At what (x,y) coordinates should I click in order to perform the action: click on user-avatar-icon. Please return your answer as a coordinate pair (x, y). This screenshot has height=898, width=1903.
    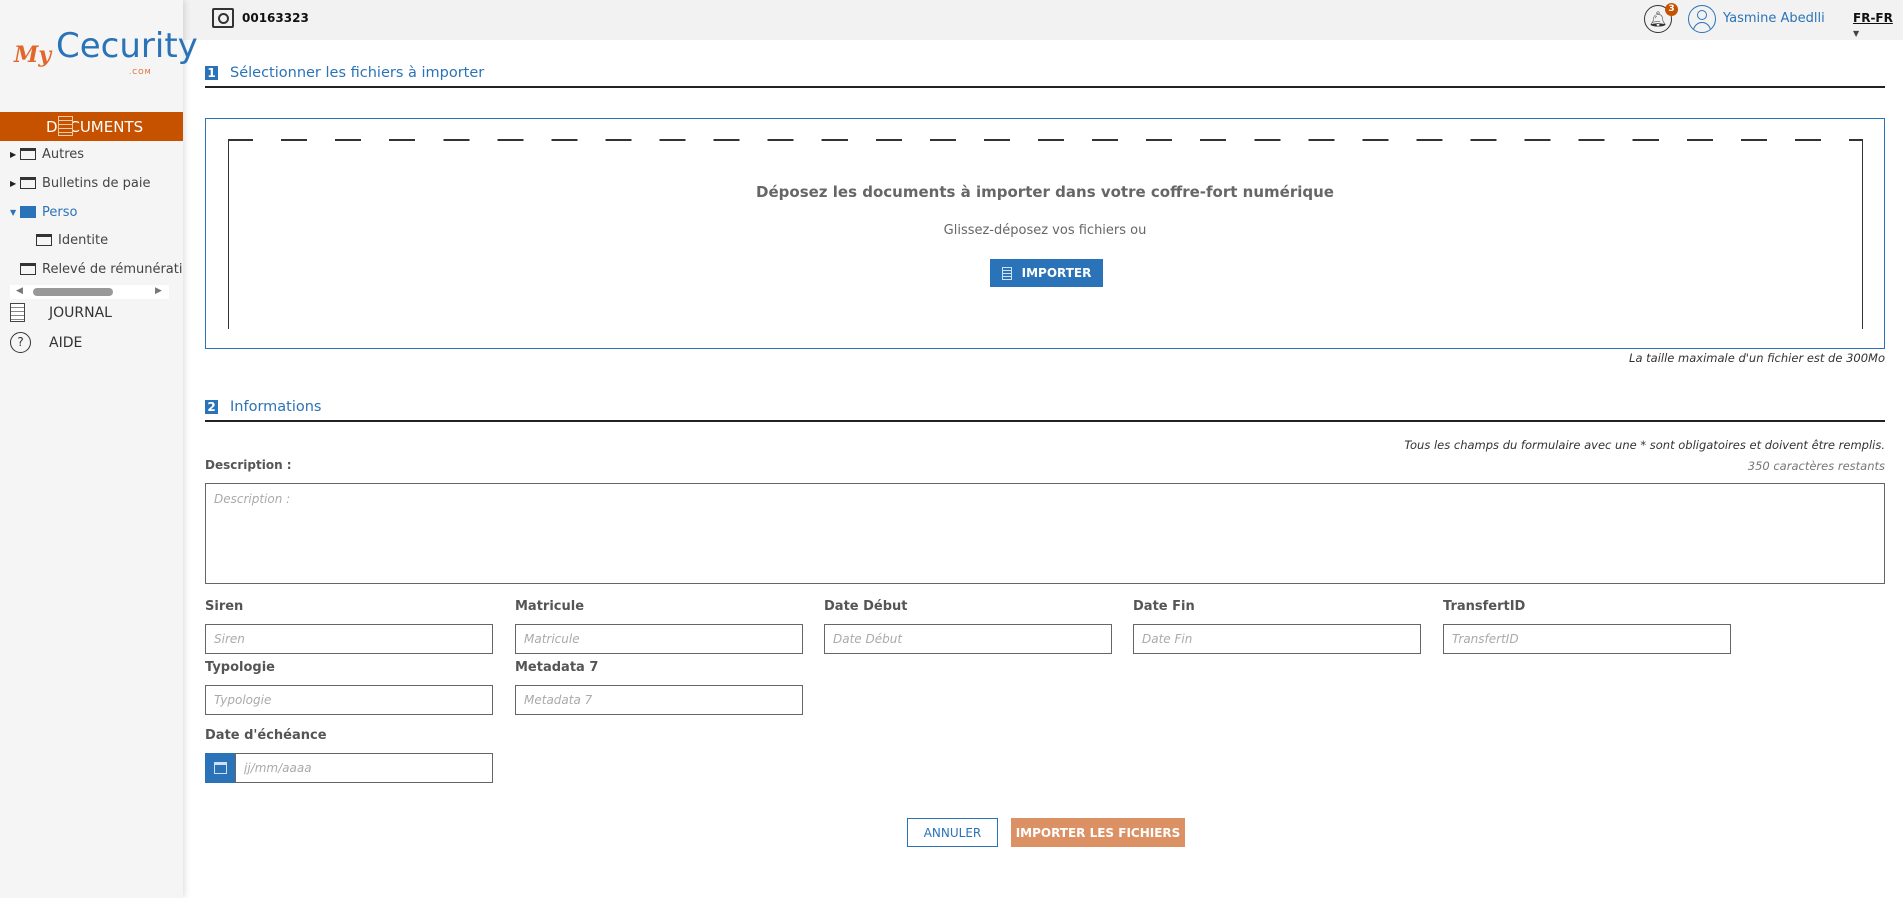
    Looking at the image, I should click on (1702, 19).